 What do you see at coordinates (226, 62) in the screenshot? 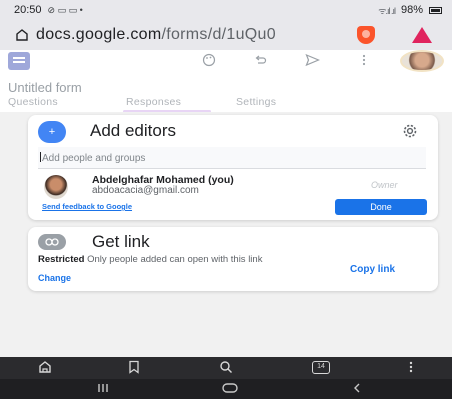
I see `forms-toolbar` at bounding box center [226, 62].